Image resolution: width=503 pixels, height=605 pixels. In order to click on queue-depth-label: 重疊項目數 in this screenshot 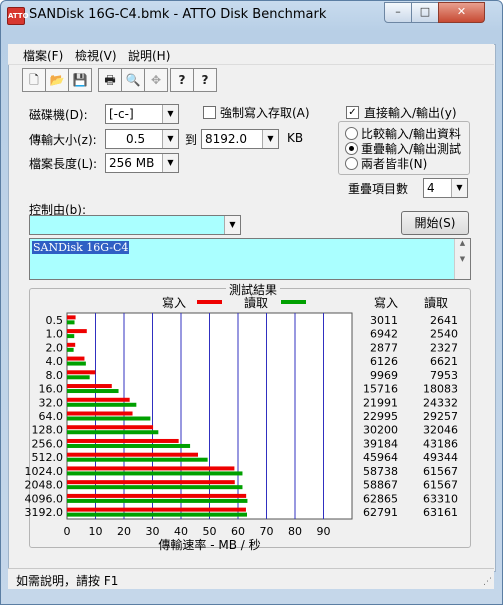, I will do `click(378, 189)`.